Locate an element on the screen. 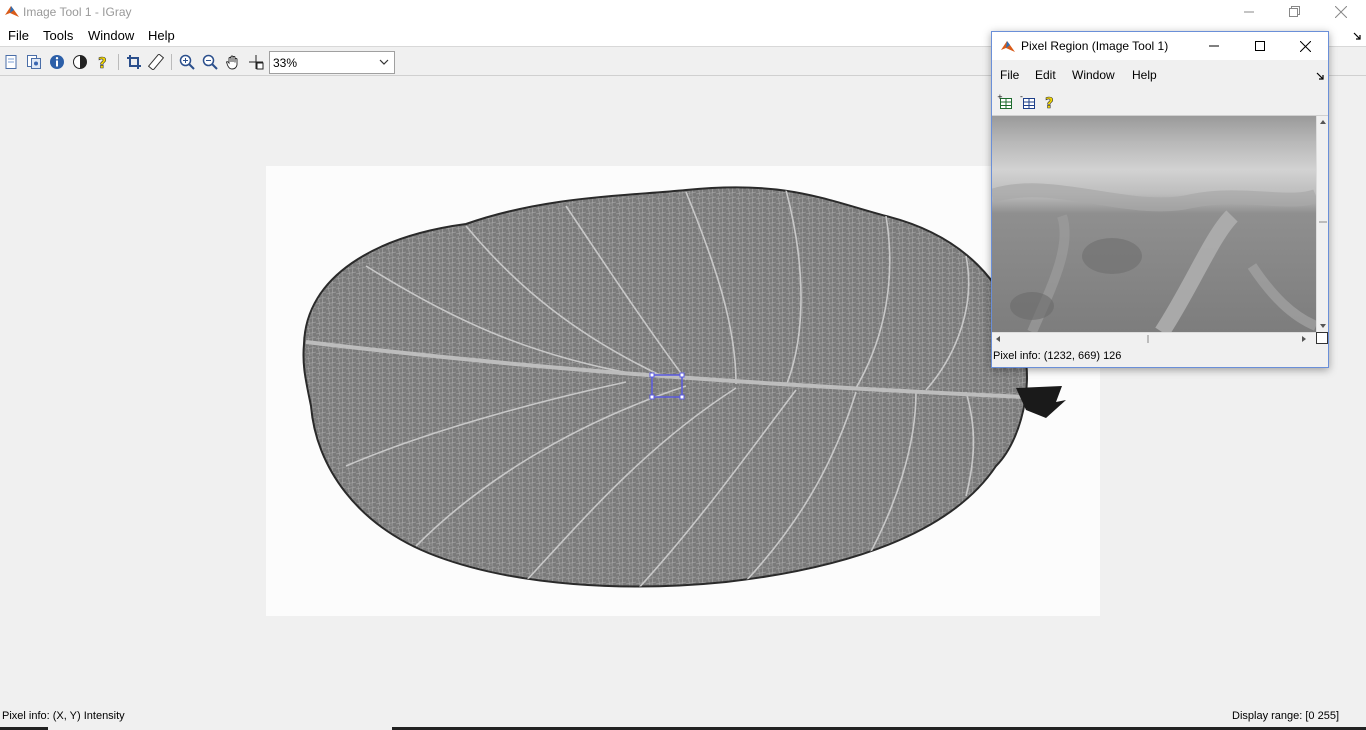 Image resolution: width=1366 pixels, height=730 pixels. pr-menu-help: Help is located at coordinates (1144, 75).